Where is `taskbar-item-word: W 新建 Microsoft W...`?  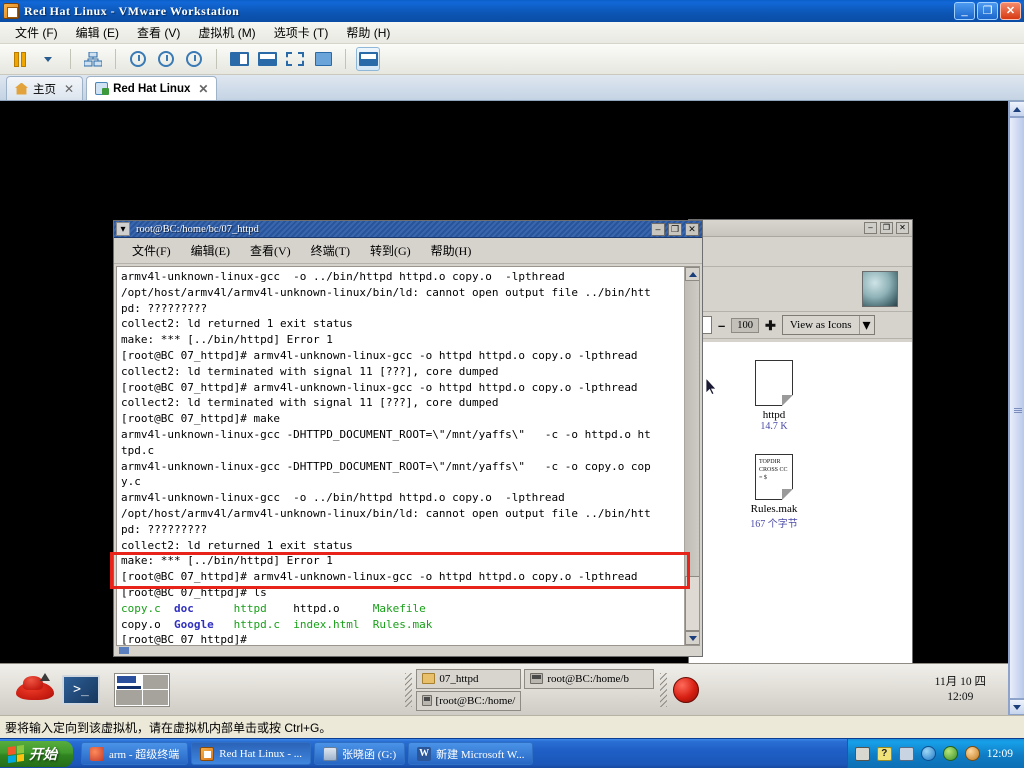 taskbar-item-word: W 新建 Microsoft W... is located at coordinates (471, 753).